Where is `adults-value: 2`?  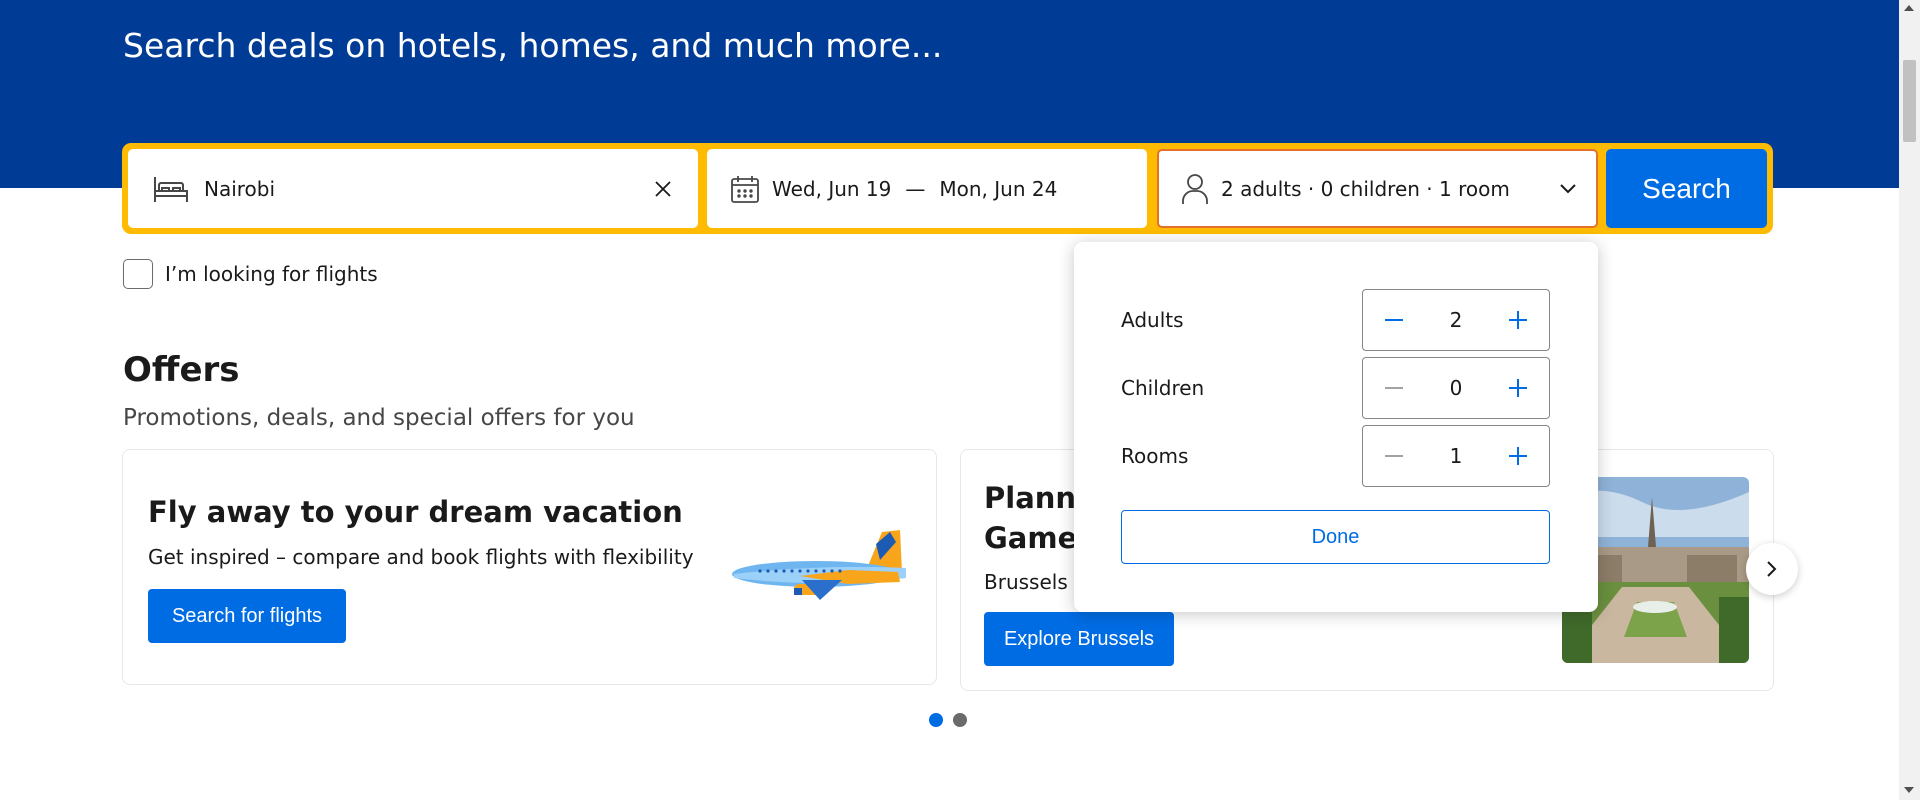 adults-value: 2 is located at coordinates (1456, 320).